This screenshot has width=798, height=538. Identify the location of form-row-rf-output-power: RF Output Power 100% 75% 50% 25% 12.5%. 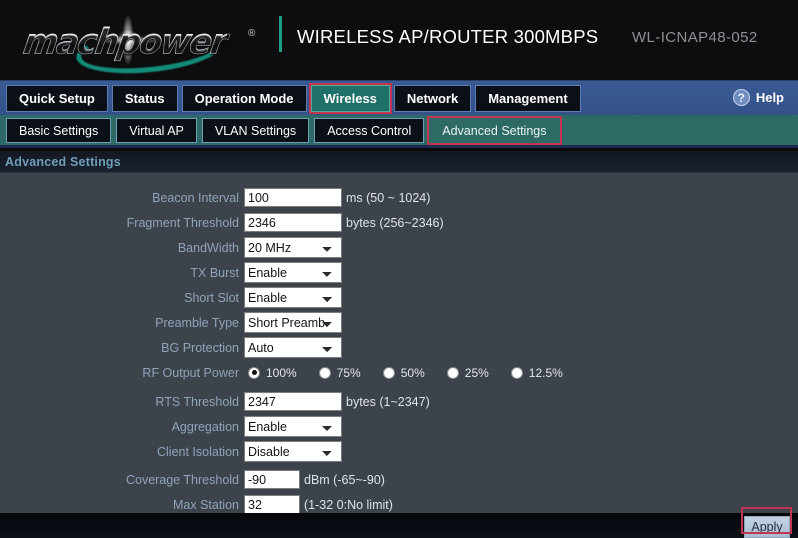
(399, 372).